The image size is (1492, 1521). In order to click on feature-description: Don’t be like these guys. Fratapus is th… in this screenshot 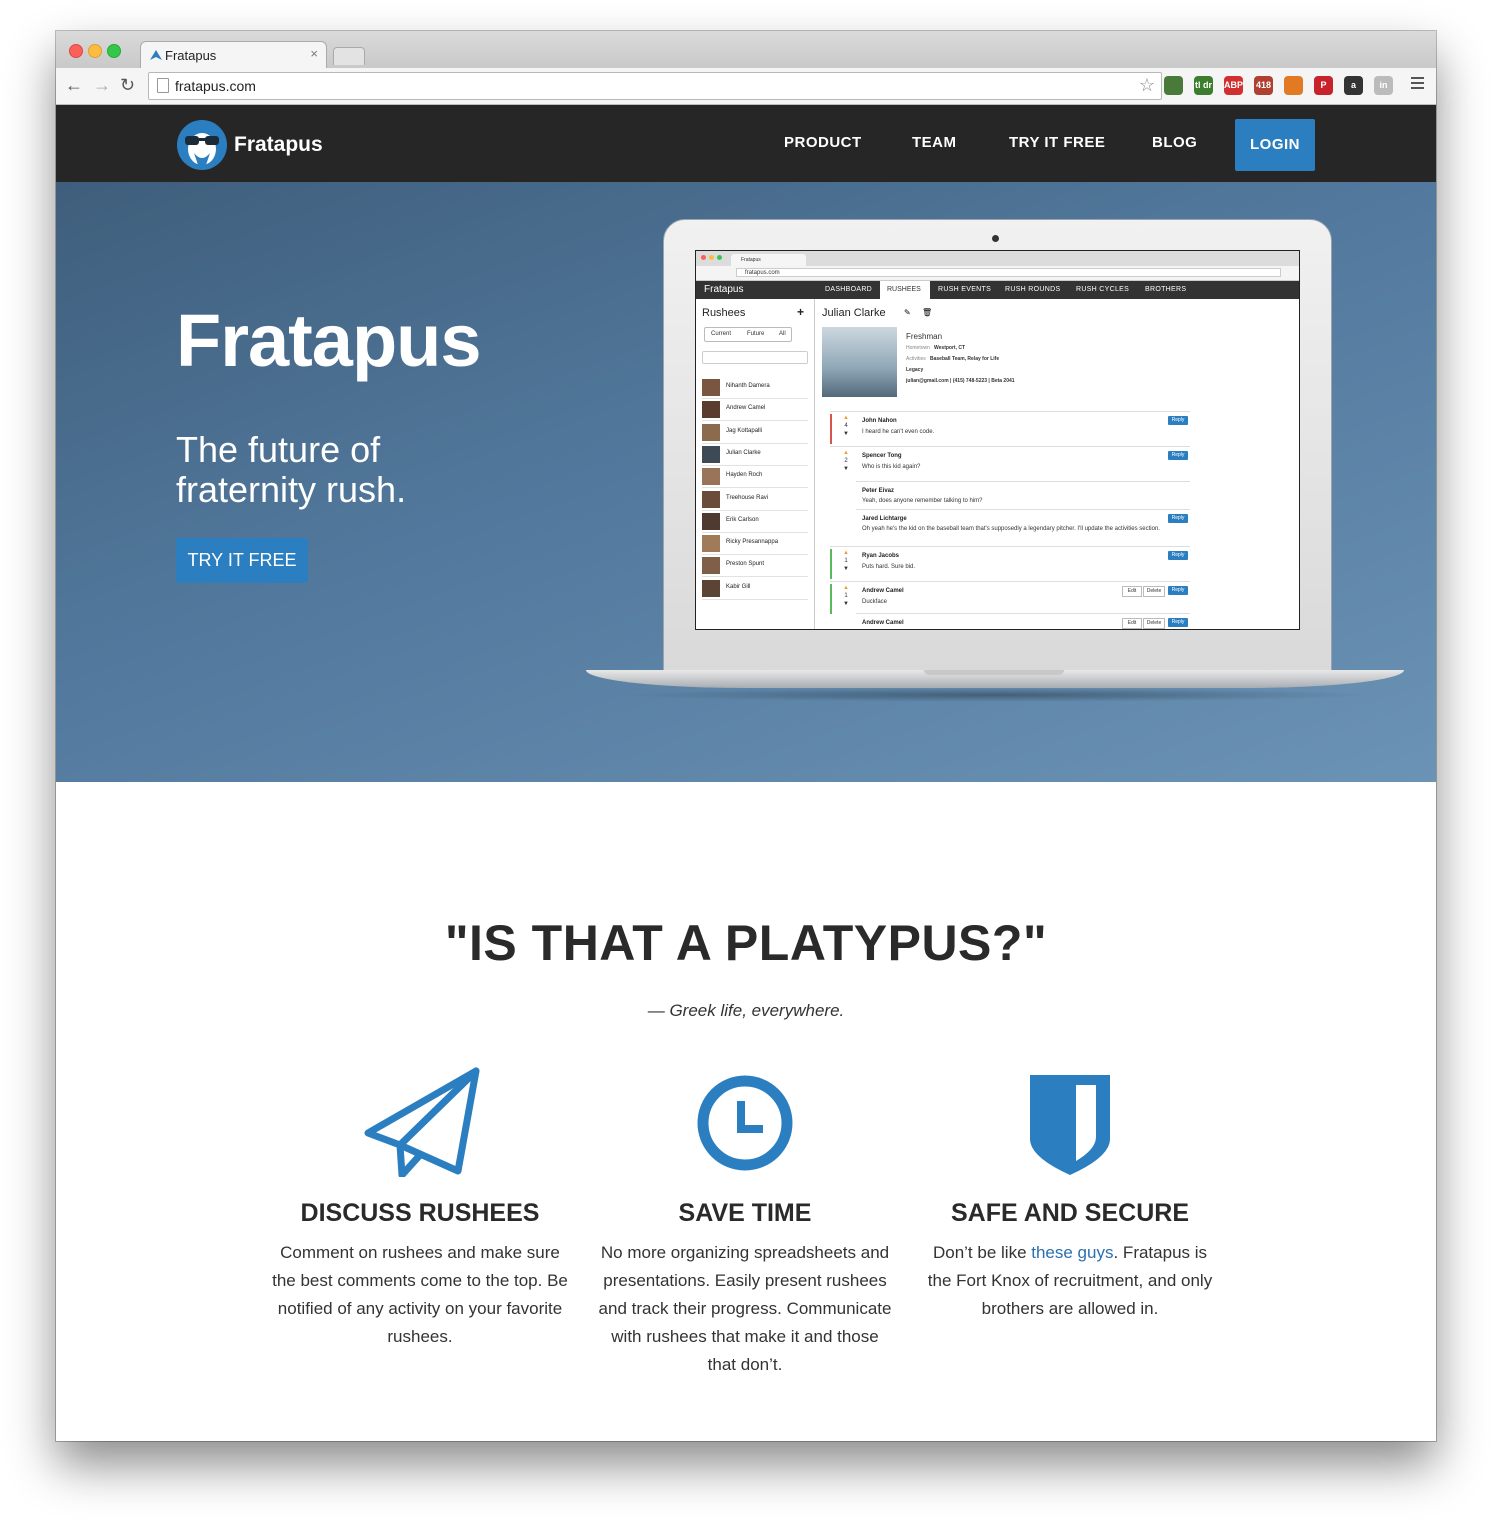, I will do `click(1070, 1281)`.